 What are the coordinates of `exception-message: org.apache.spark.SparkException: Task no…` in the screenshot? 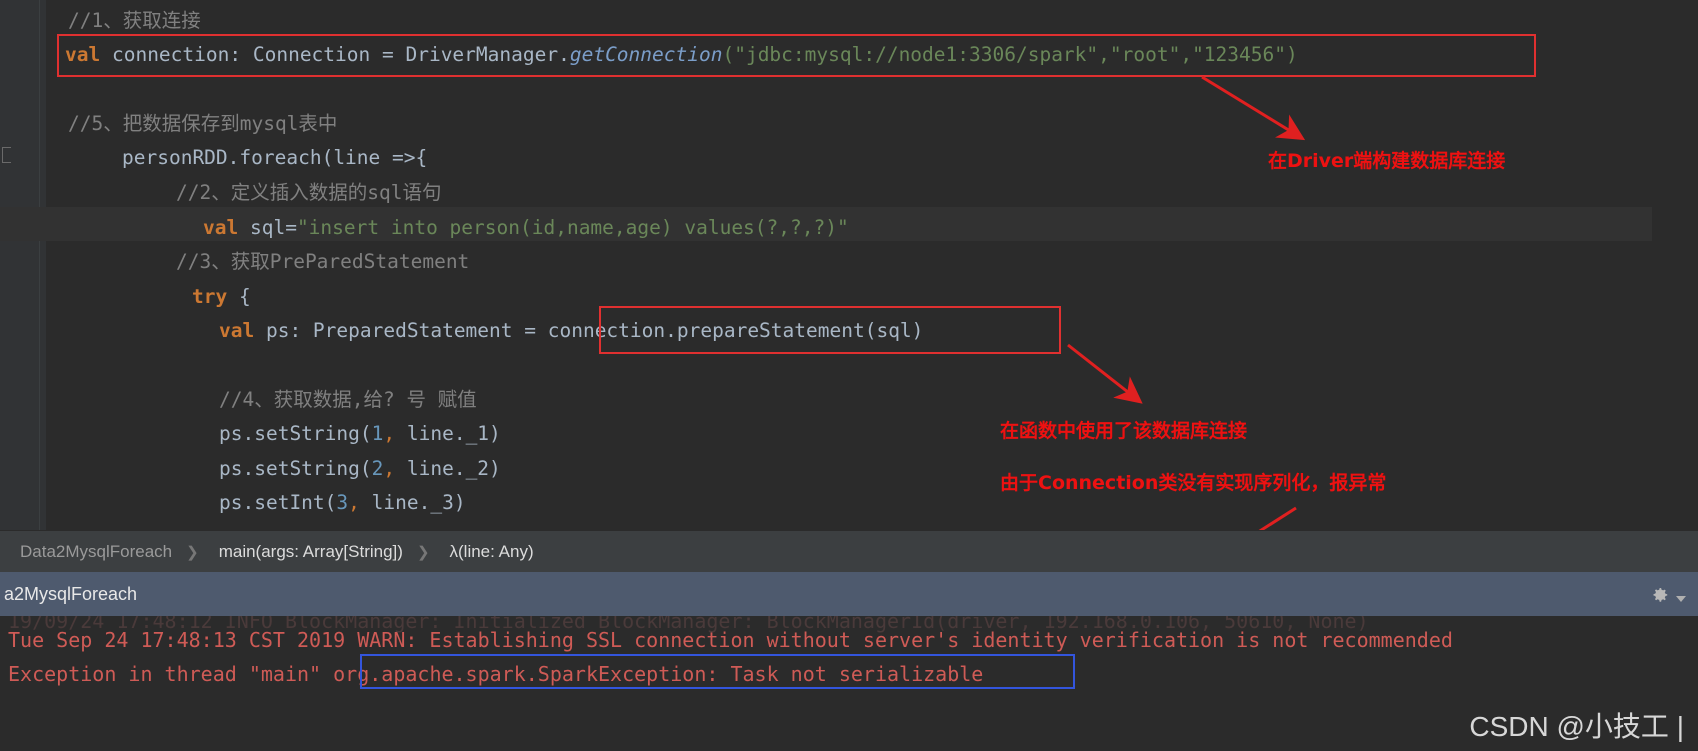 It's located at (658, 674).